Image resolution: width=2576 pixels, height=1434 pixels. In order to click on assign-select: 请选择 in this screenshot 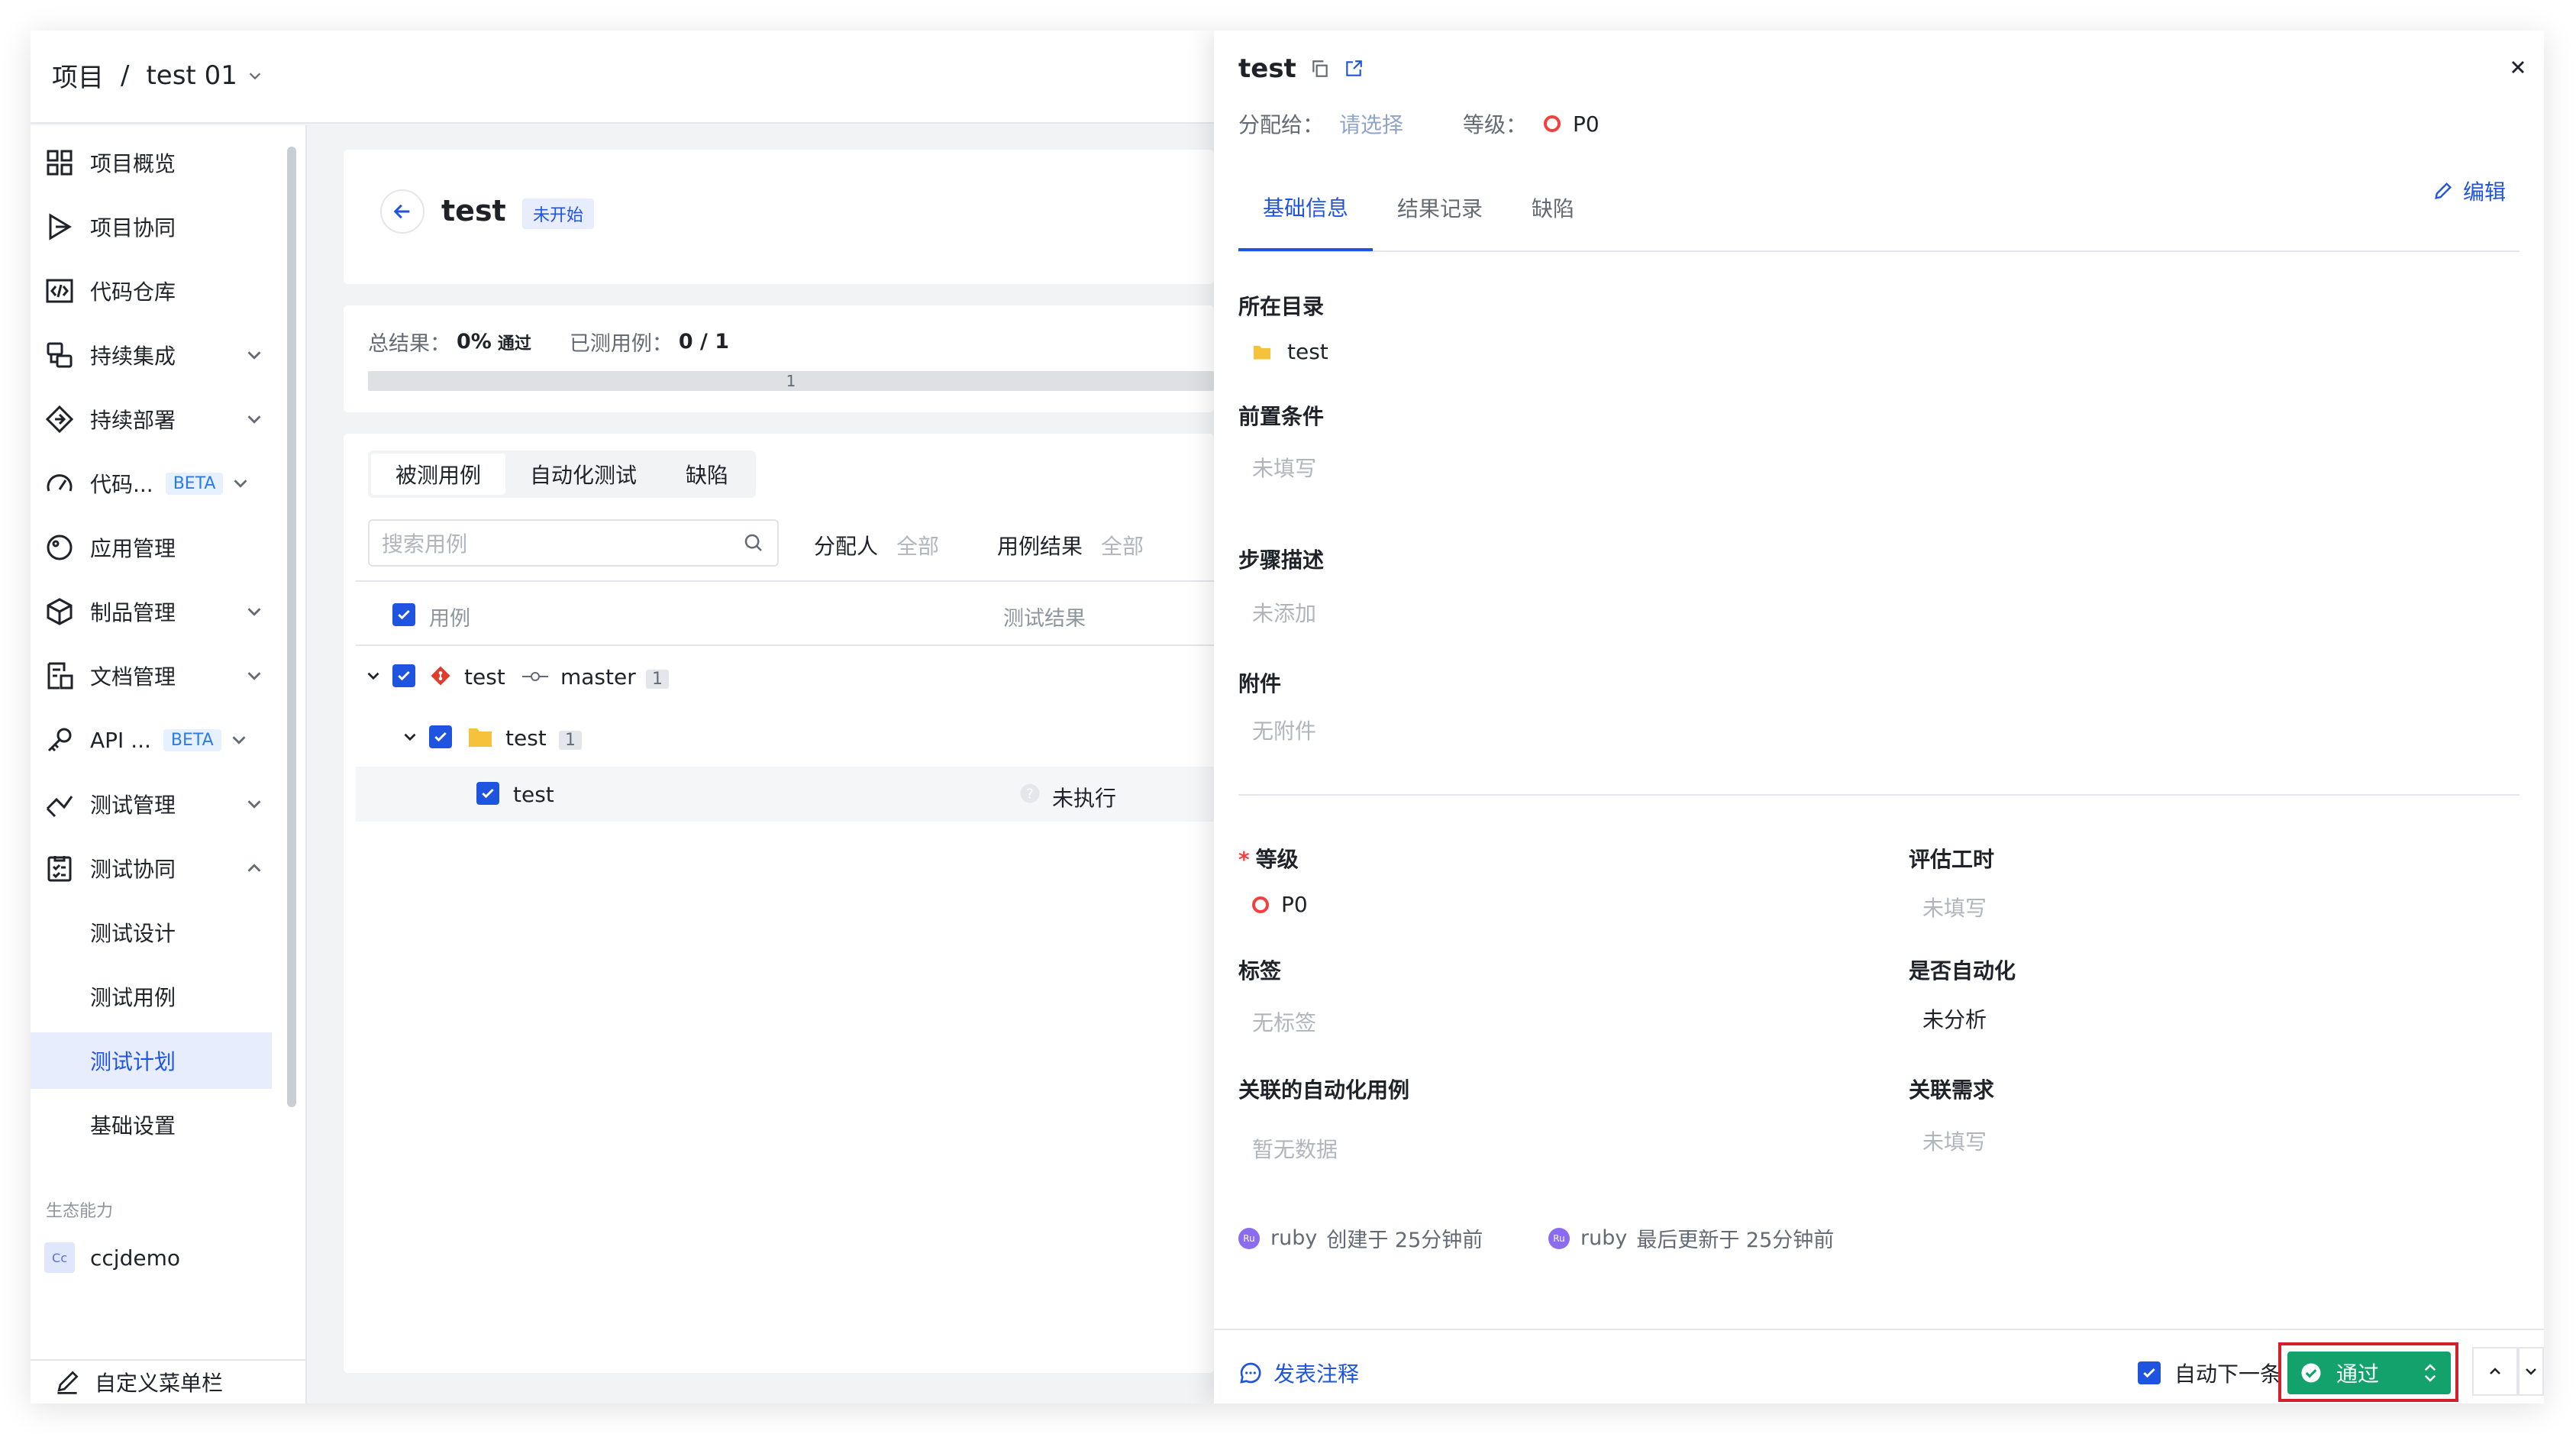, I will do `click(1371, 124)`.